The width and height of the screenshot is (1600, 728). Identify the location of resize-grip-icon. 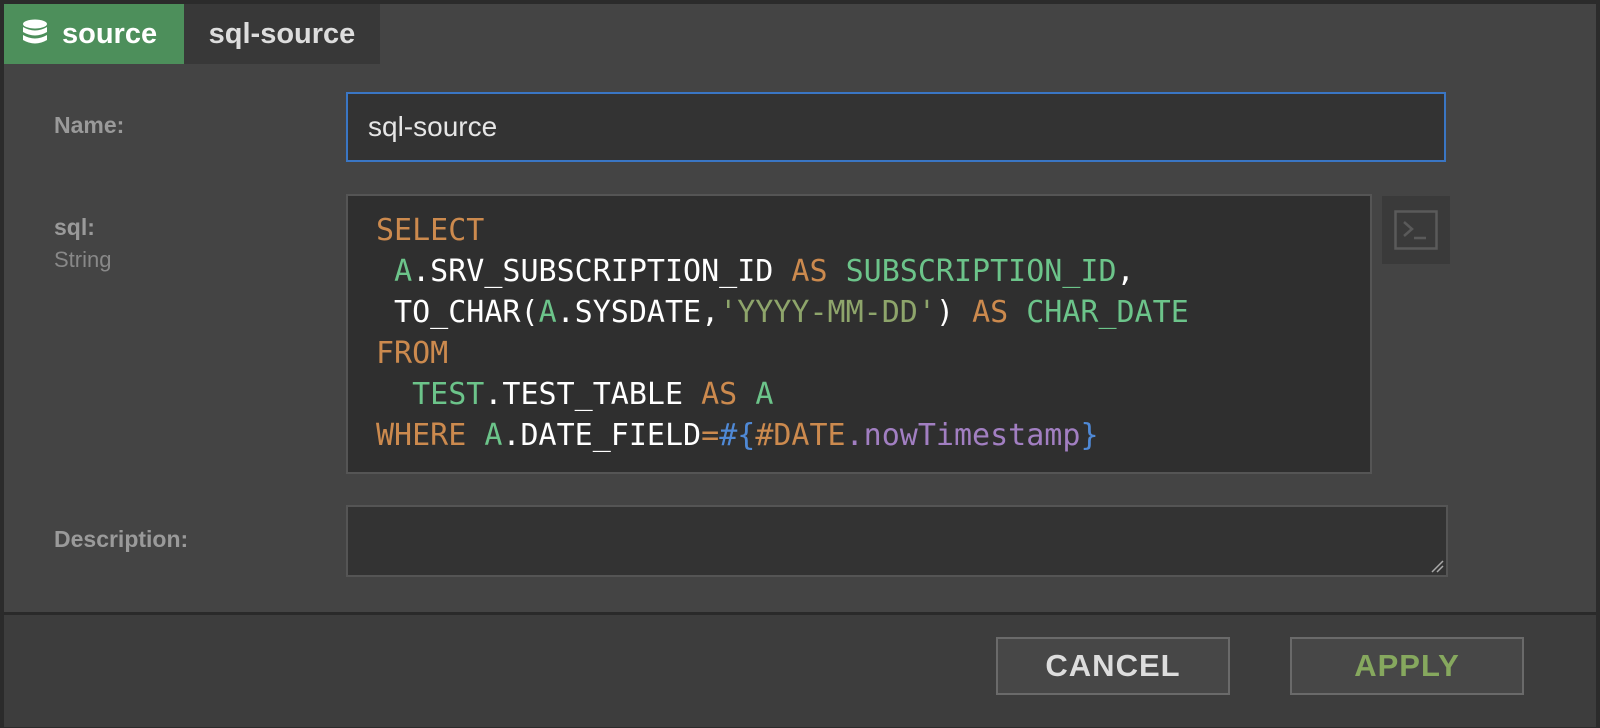
(1437, 566).